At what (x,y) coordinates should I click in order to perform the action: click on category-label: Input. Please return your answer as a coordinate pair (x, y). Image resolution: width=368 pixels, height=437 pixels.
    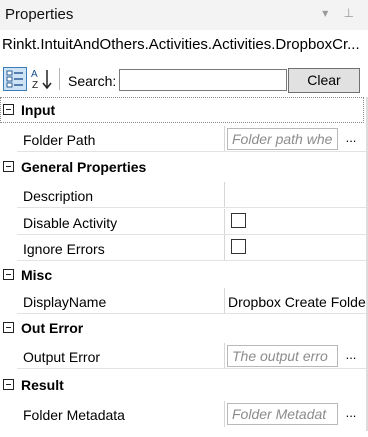
    Looking at the image, I should click on (38, 110).